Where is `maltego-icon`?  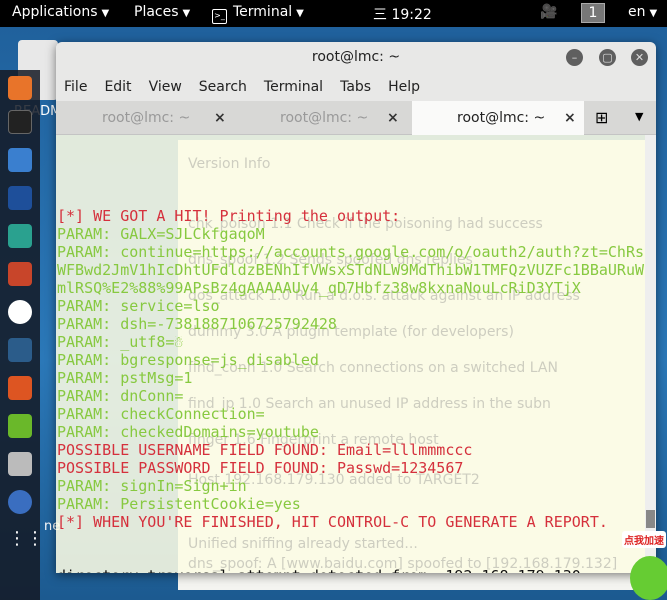 maltego-icon is located at coordinates (20, 312).